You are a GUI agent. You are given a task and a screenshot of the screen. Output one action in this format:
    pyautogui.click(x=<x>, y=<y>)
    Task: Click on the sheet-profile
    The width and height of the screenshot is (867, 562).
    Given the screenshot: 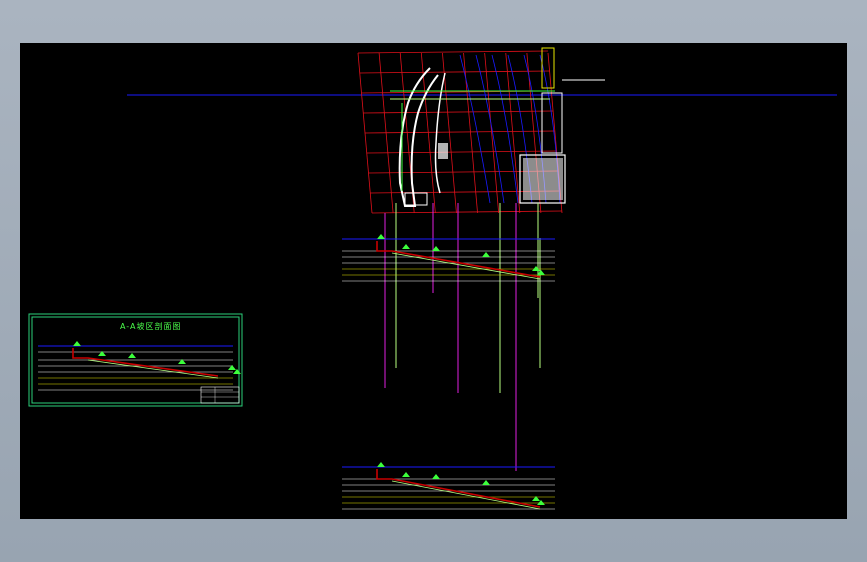 What is the action you would take?
    pyautogui.click(x=139, y=366)
    